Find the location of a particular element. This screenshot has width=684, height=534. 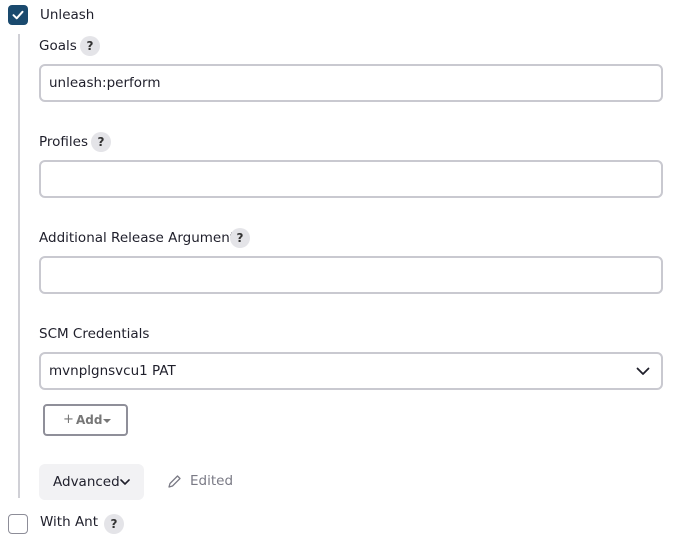

goals-help-icon: ? is located at coordinates (90, 46).